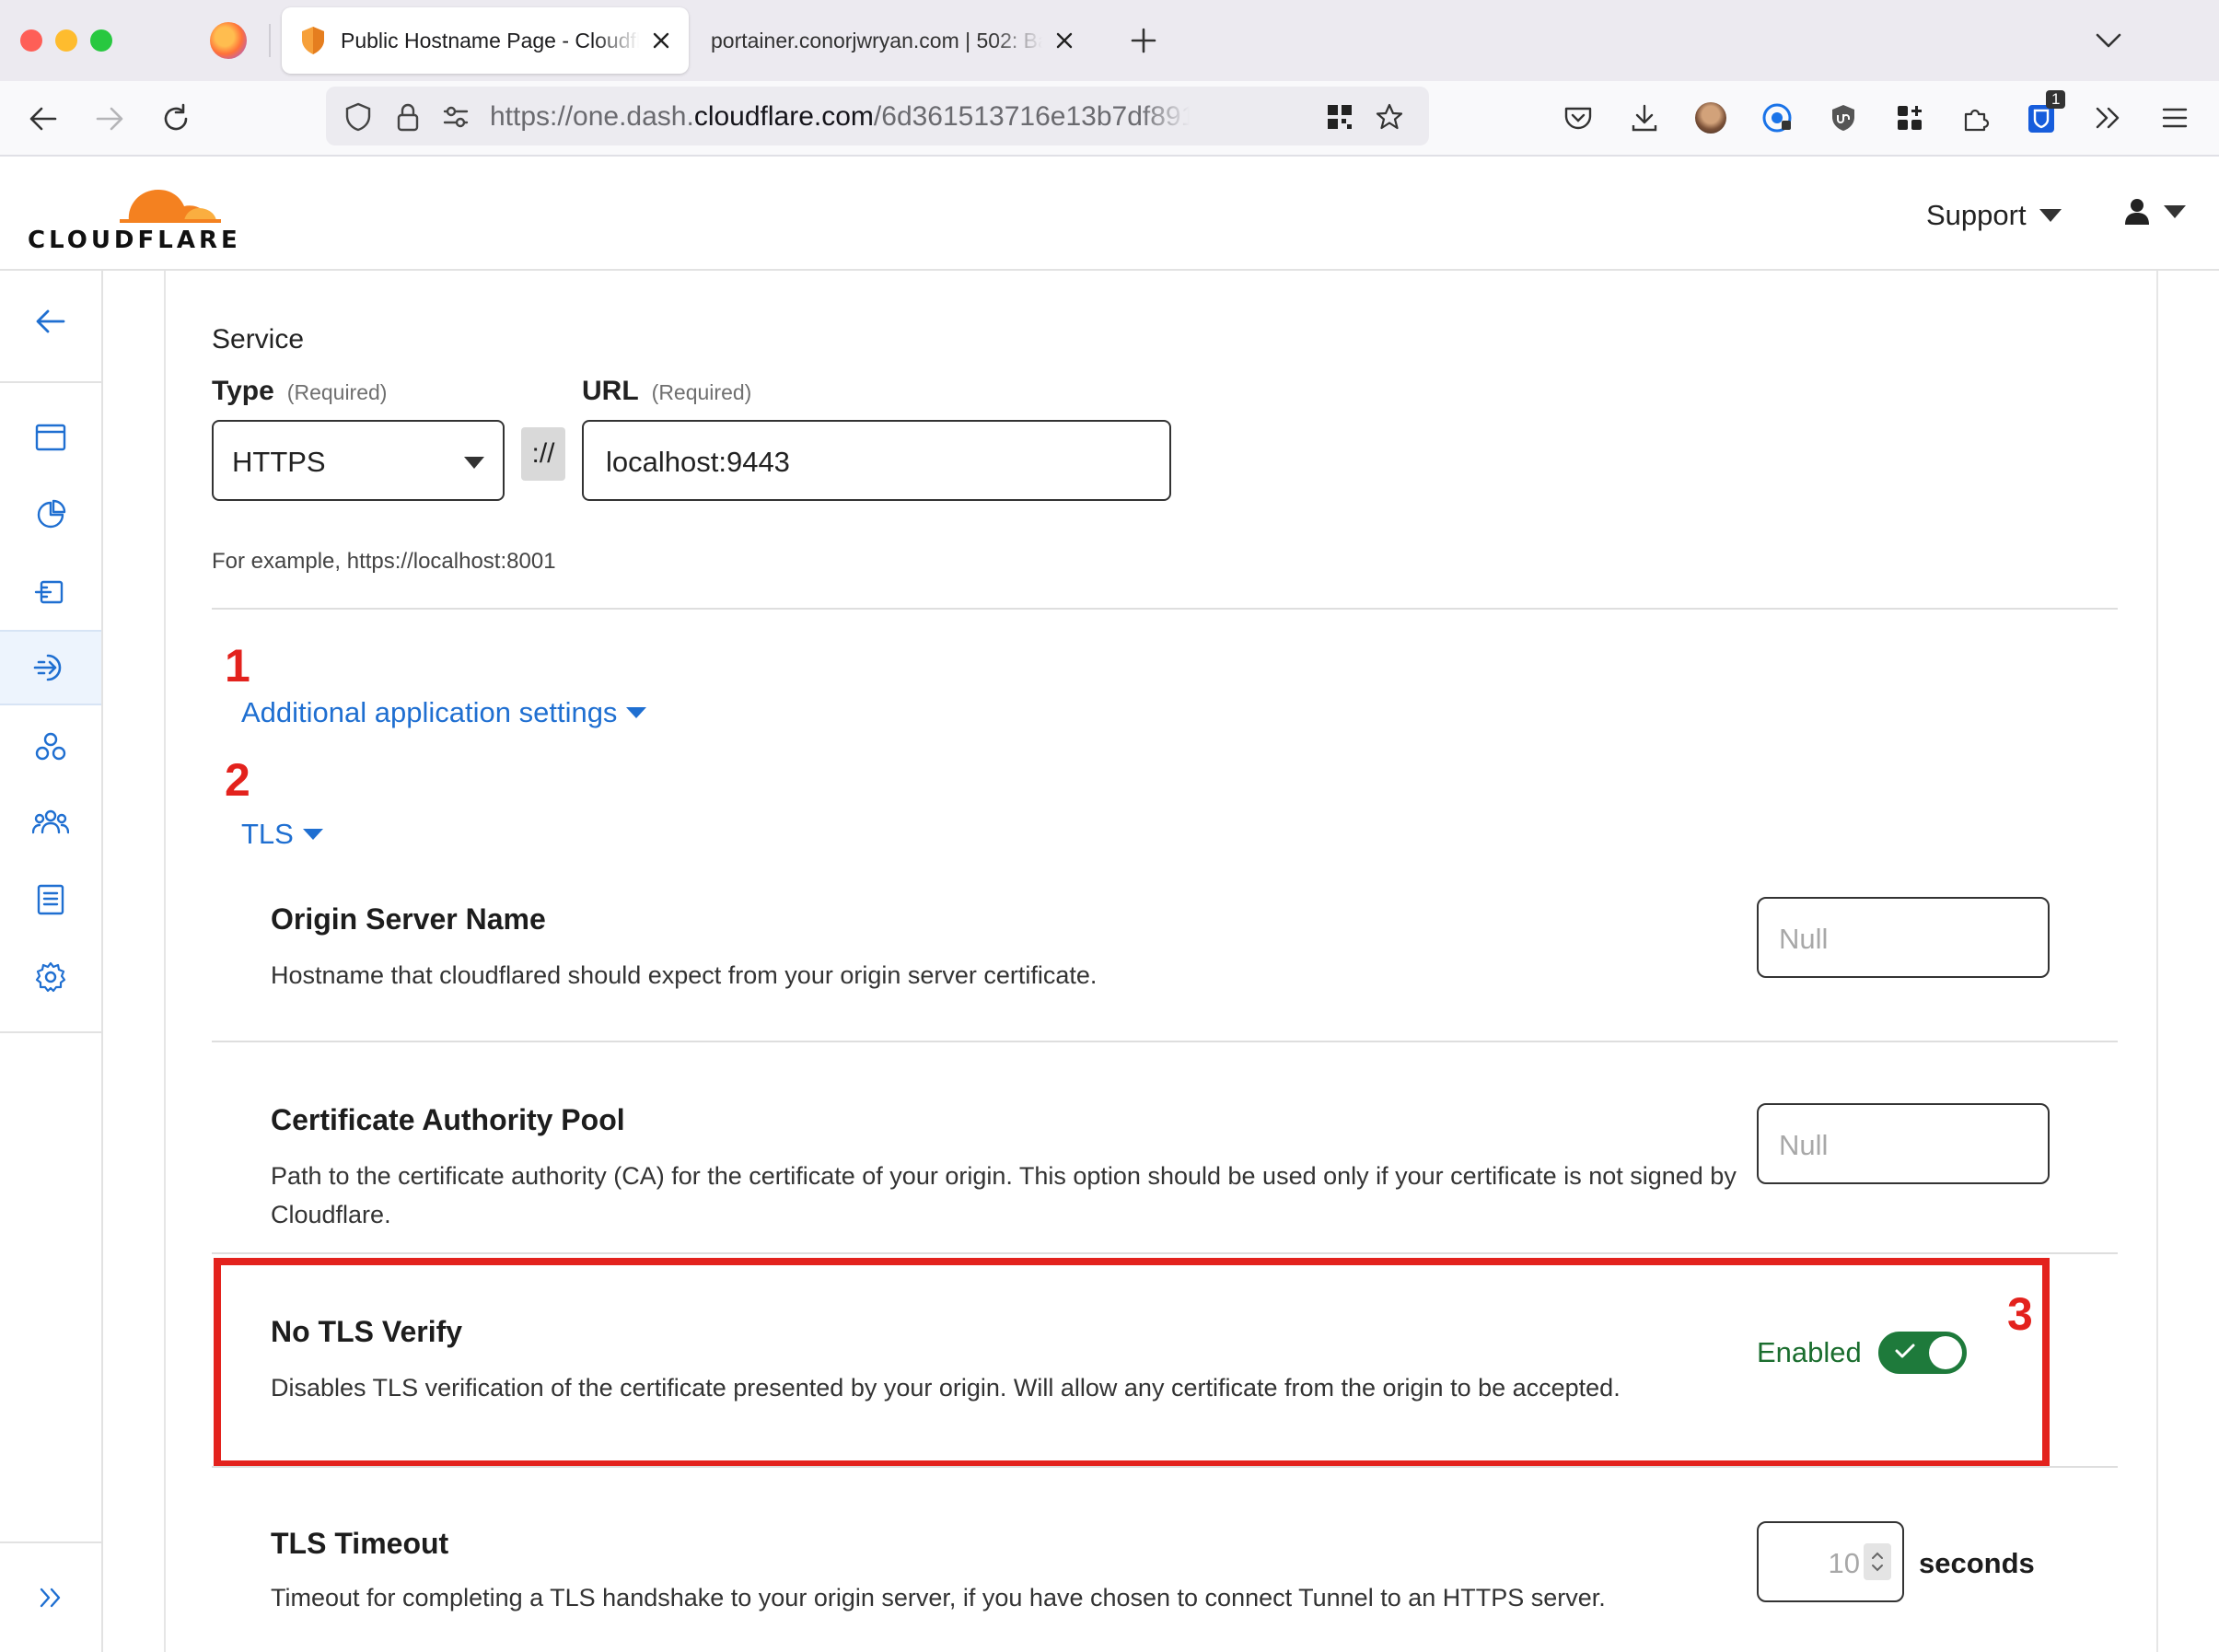 Image resolution: width=2219 pixels, height=1652 pixels. Describe the element at coordinates (1031, 116) in the screenshot. I see `url-path: /6d361513716e13b7df891c3774c9f91b` at that location.